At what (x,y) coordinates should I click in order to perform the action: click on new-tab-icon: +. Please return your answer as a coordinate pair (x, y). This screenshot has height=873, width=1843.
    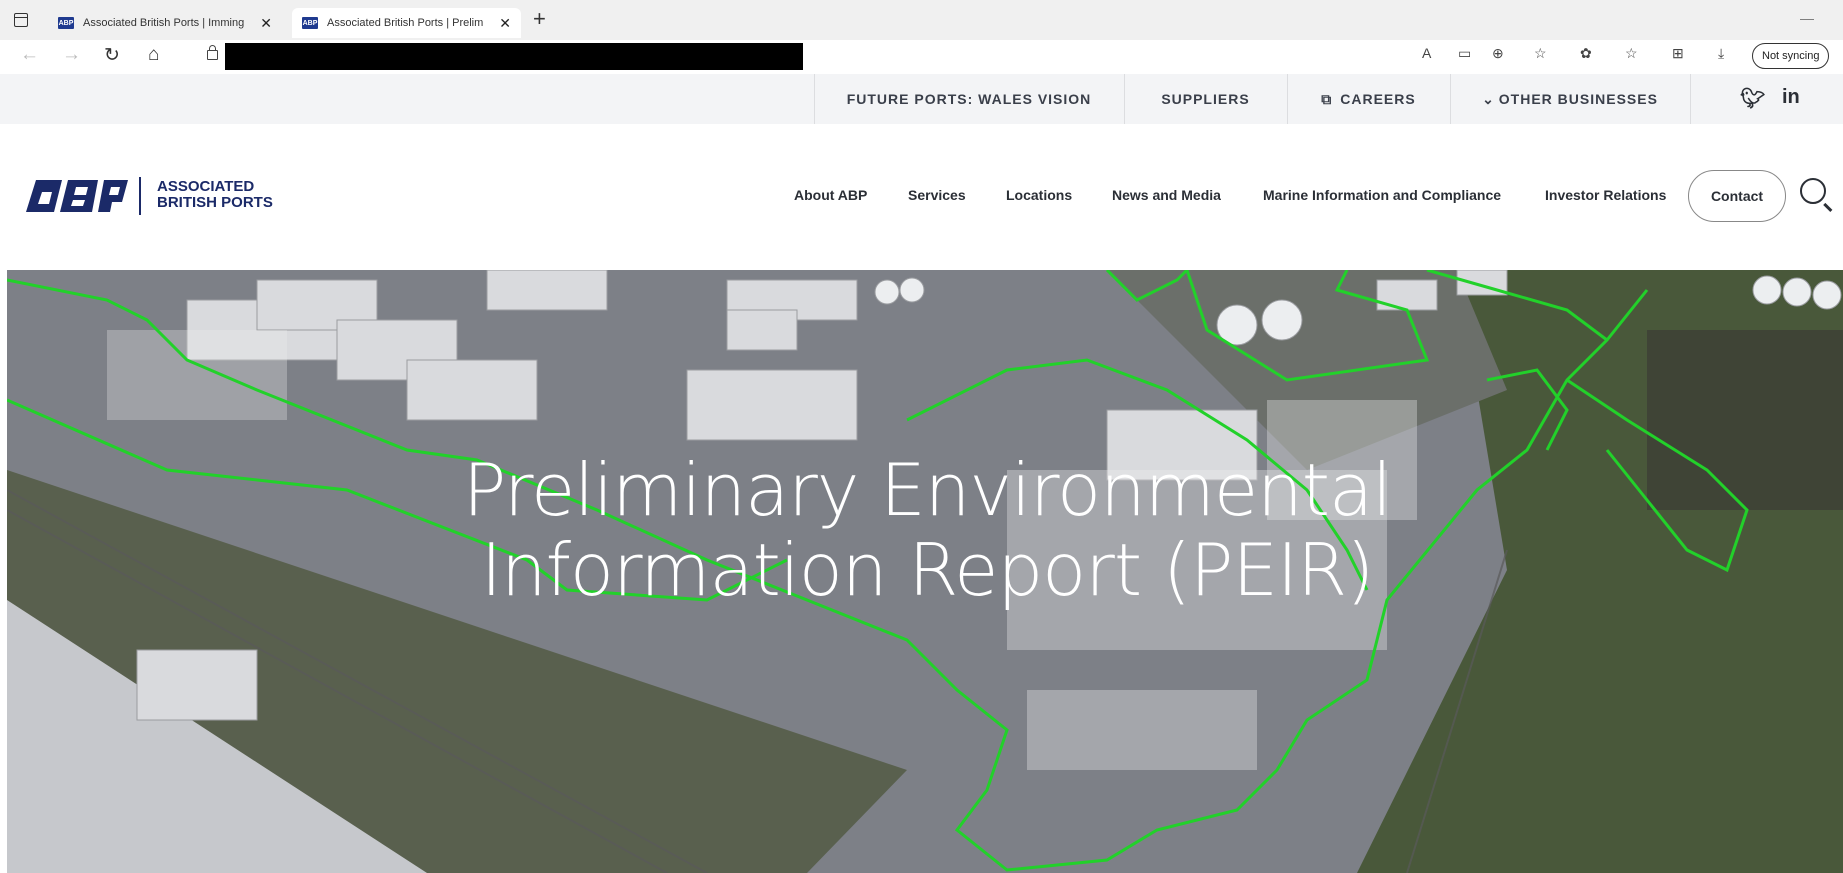
    Looking at the image, I should click on (539, 19).